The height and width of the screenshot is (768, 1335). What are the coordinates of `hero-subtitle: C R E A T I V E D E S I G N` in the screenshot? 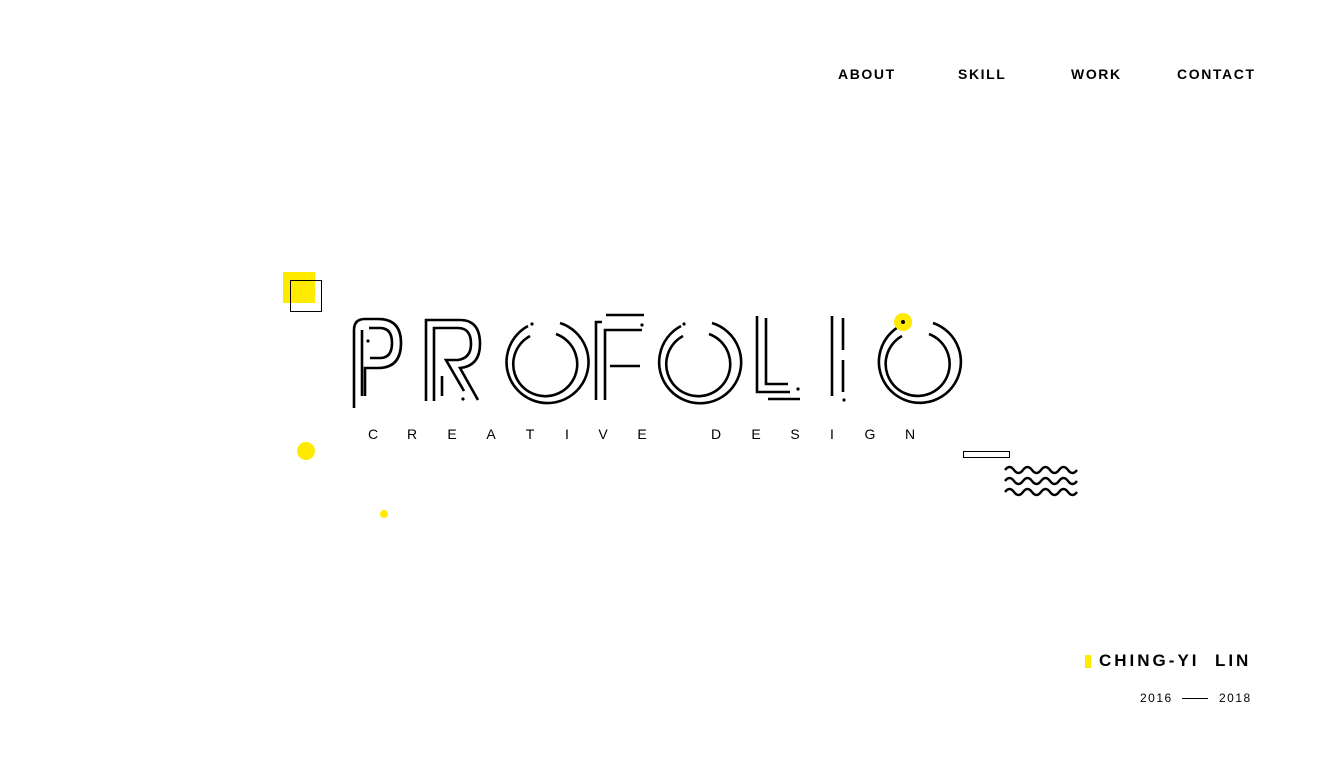 It's located at (646, 435).